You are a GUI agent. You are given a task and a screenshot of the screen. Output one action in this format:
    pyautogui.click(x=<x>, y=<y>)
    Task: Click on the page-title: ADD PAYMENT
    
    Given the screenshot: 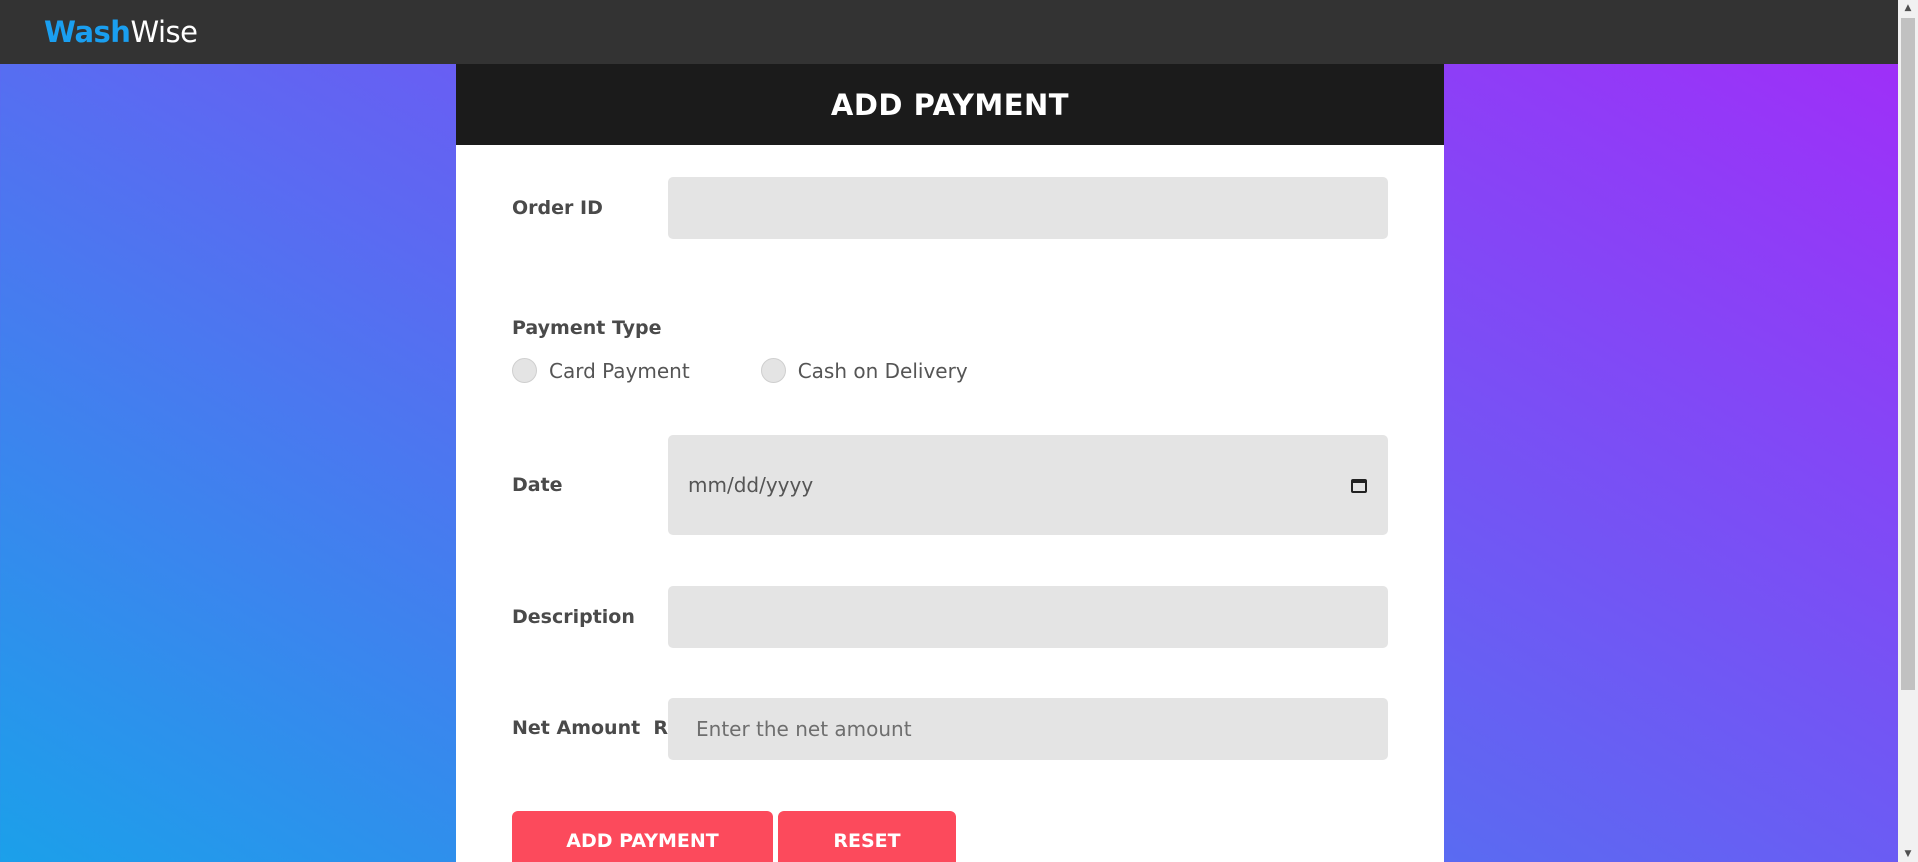 What is the action you would take?
    pyautogui.click(x=950, y=104)
    